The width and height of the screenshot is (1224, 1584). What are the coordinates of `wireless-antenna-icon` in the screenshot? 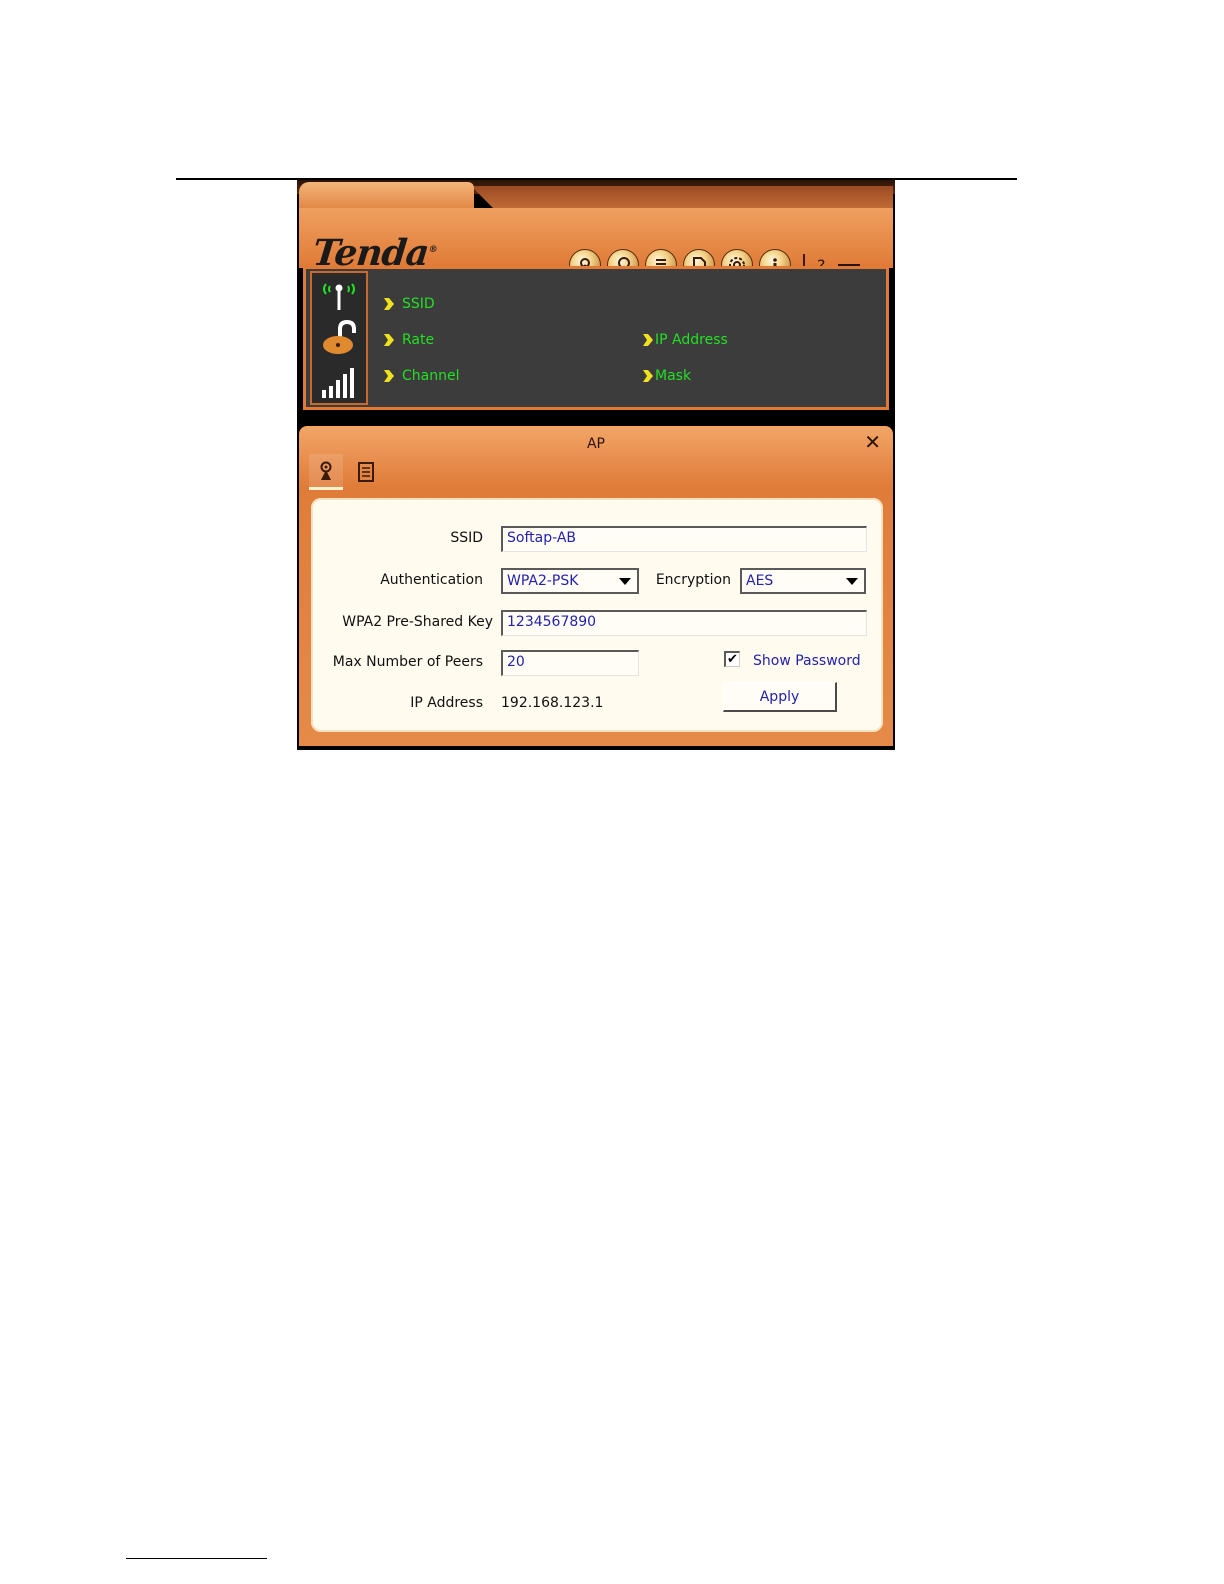 It's located at (339, 296).